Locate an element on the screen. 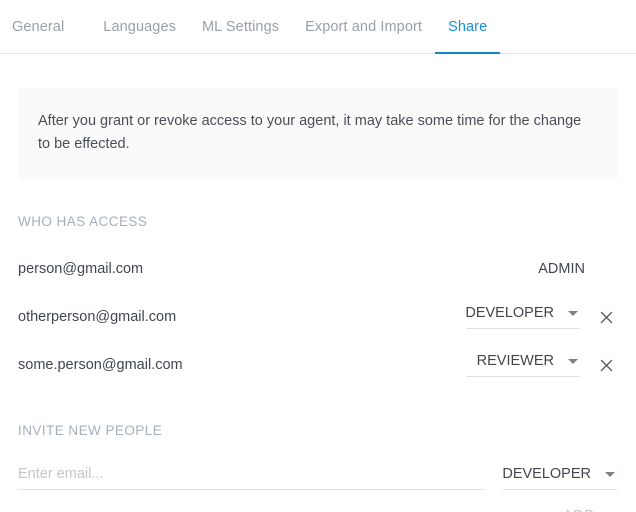  access-row-email: person@gmail.com is located at coordinates (81, 269).